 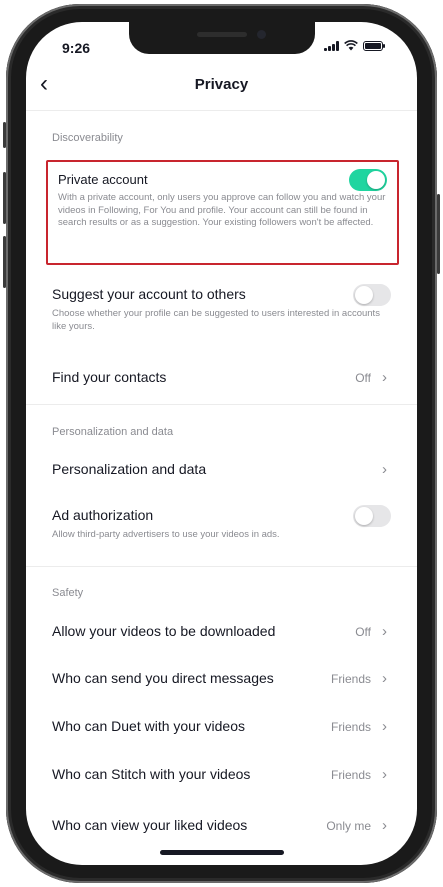 What do you see at coordinates (151, 774) in the screenshot?
I see `safety-row-title: Who can Stitch with your videos` at bounding box center [151, 774].